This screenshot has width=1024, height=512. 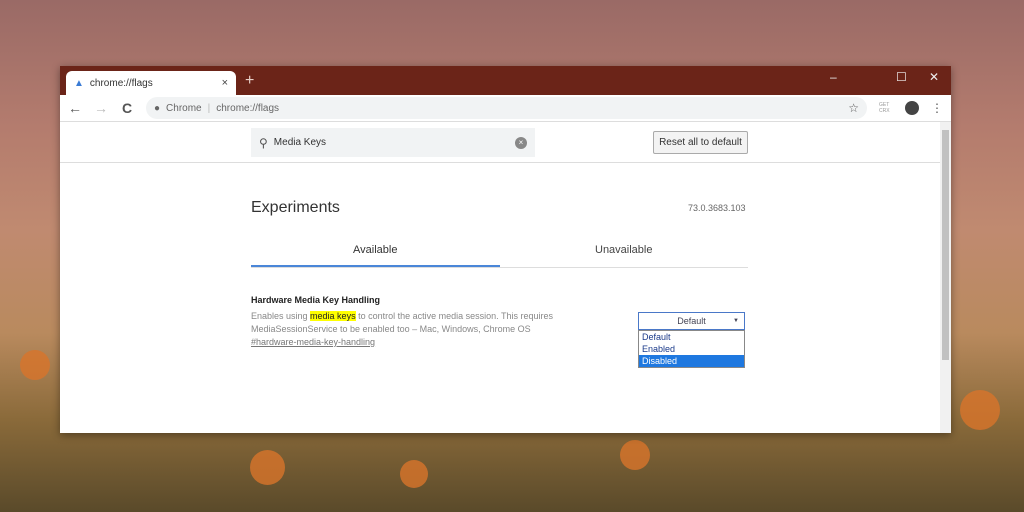 I want to click on search-value: Media Keys, so click(x=300, y=142).